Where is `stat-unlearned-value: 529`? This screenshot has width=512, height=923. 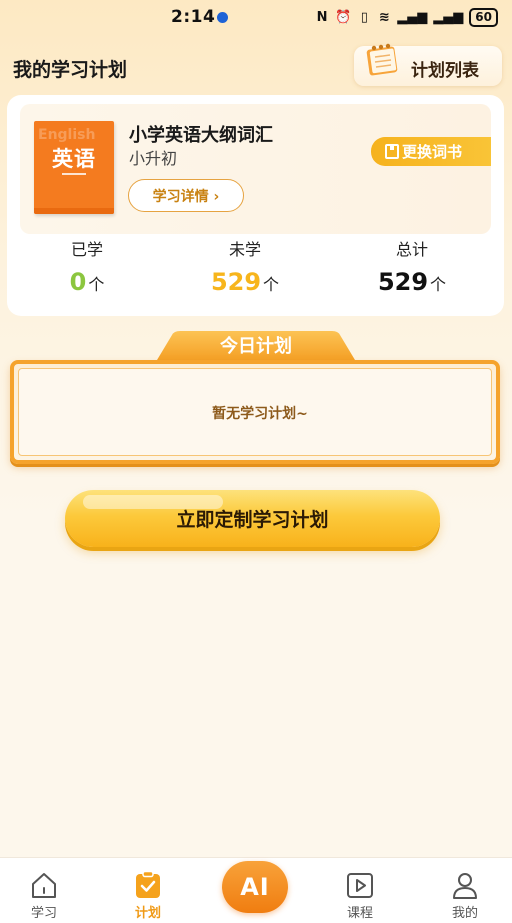 stat-unlearned-value: 529 is located at coordinates (236, 282).